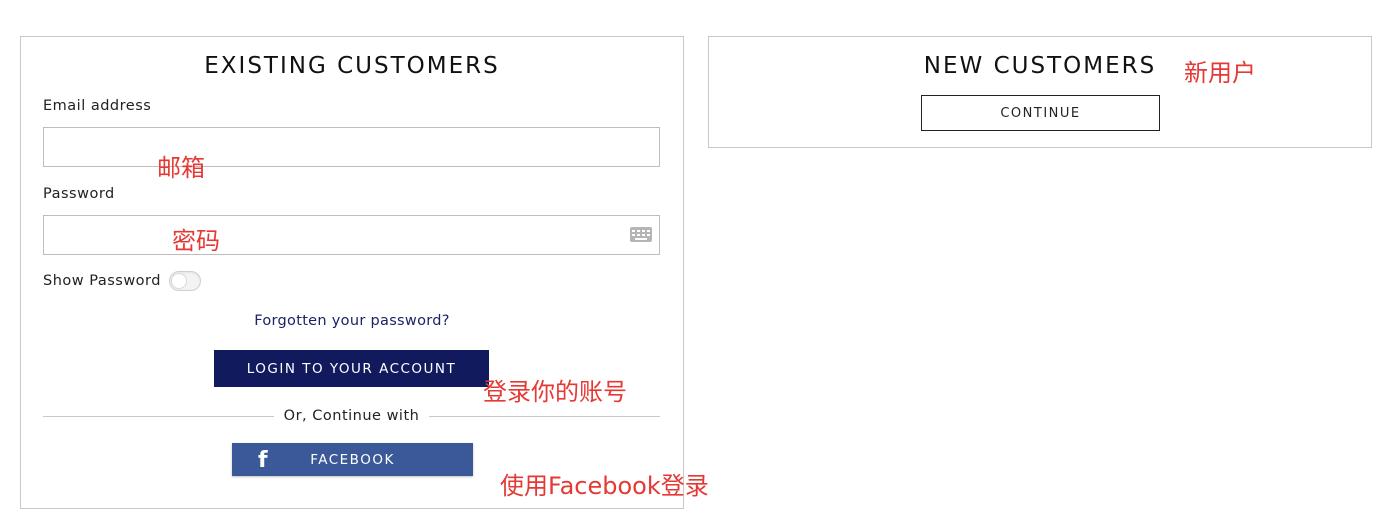  What do you see at coordinates (555, 392) in the screenshot?
I see `annotation-login: 登录你的账号` at bounding box center [555, 392].